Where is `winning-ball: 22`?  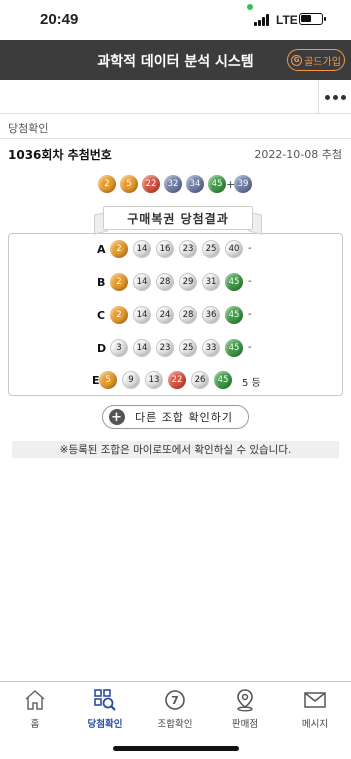
winning-ball: 22 is located at coordinates (151, 184).